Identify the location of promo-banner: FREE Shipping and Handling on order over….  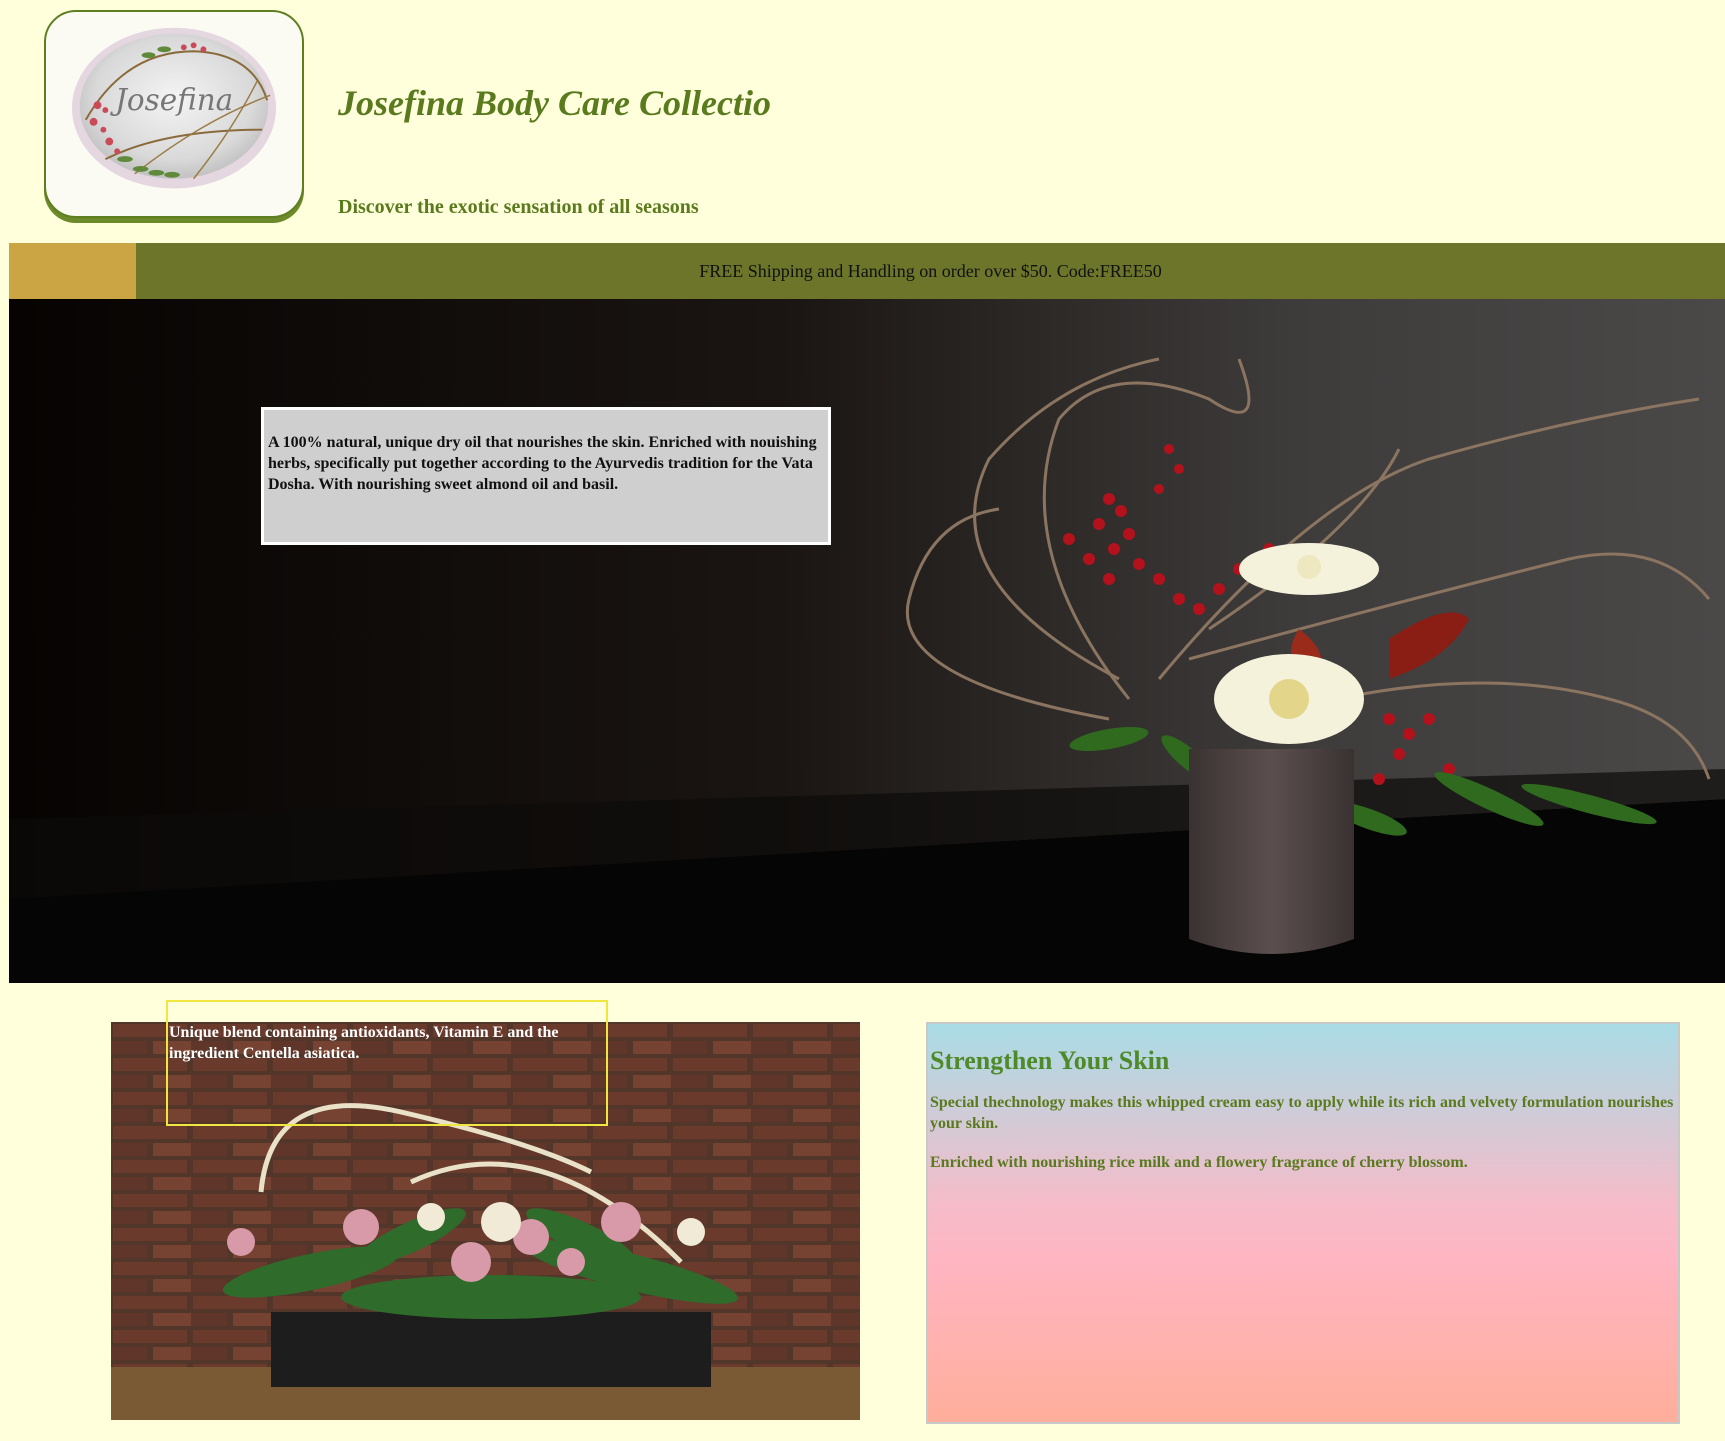
(867, 271).